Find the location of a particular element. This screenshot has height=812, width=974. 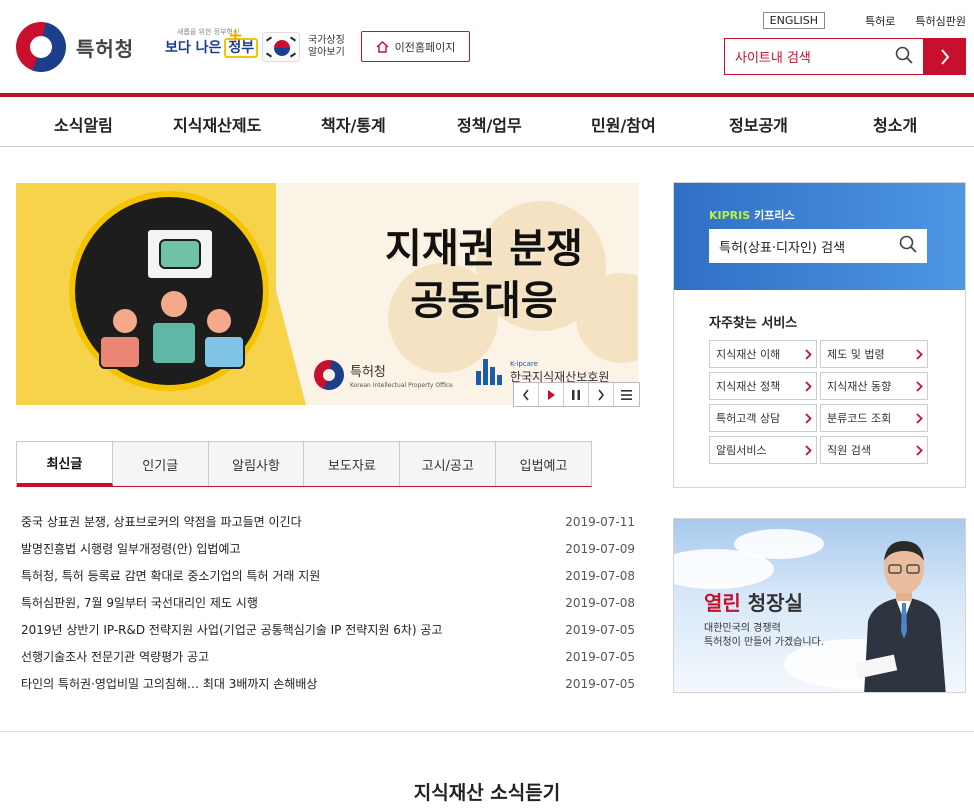

banner-kipo-logo: 특허청 Korean Intellectual Property Office is located at coordinates (383, 375).